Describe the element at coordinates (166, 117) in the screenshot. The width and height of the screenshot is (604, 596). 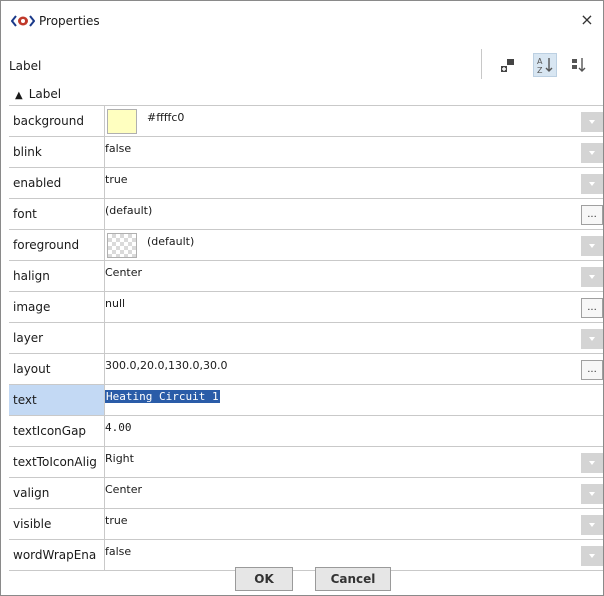
I see `property-value: #ffffc0` at that location.